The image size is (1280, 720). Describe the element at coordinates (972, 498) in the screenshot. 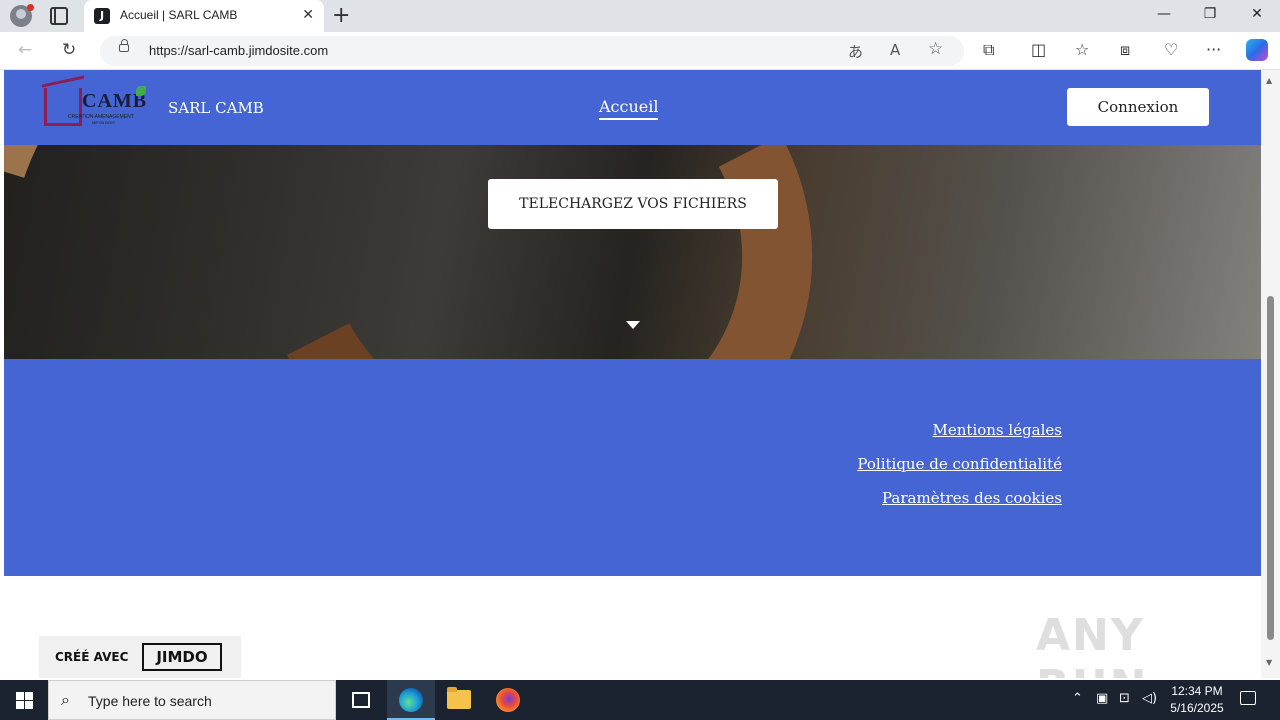

I see `cookie-settings-link: Paramètres des cookies` at that location.